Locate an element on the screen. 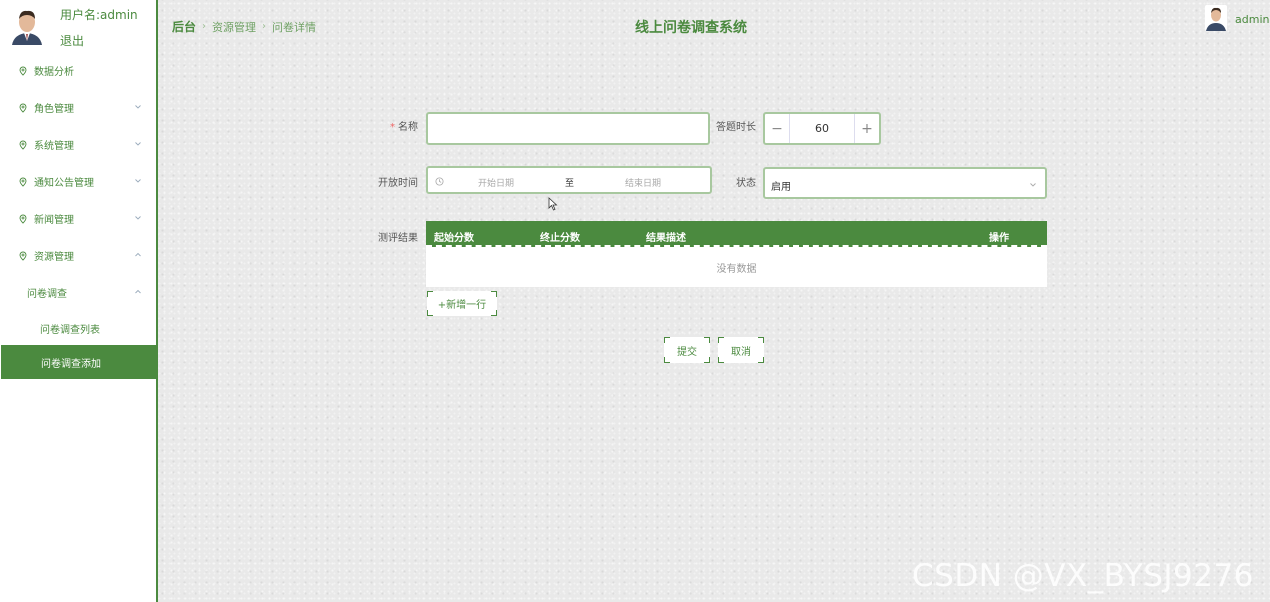 Image resolution: width=1270 pixels, height=602 pixels. date-range-picker: 开始日期 至 结束日期 is located at coordinates (569, 180).